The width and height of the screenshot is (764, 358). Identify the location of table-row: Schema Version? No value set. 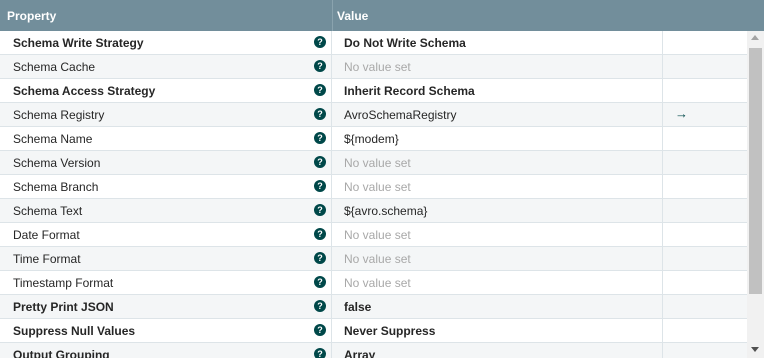
(373, 163).